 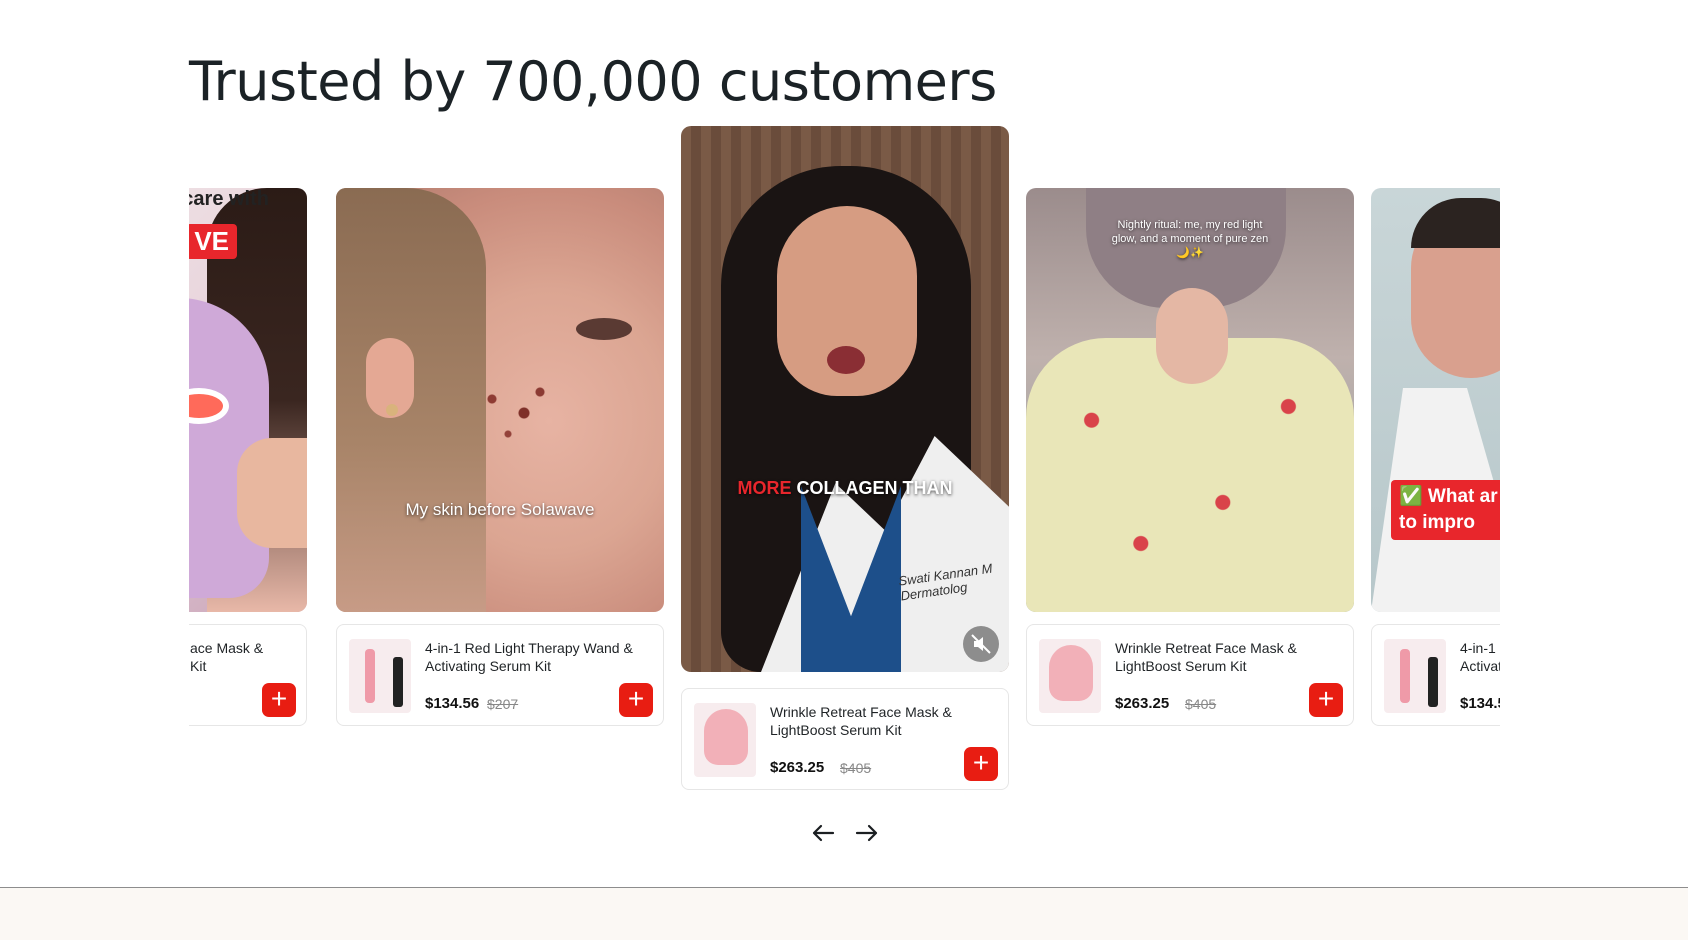 I want to click on video-caption: MORE COLLAGEN THAN, so click(x=845, y=488).